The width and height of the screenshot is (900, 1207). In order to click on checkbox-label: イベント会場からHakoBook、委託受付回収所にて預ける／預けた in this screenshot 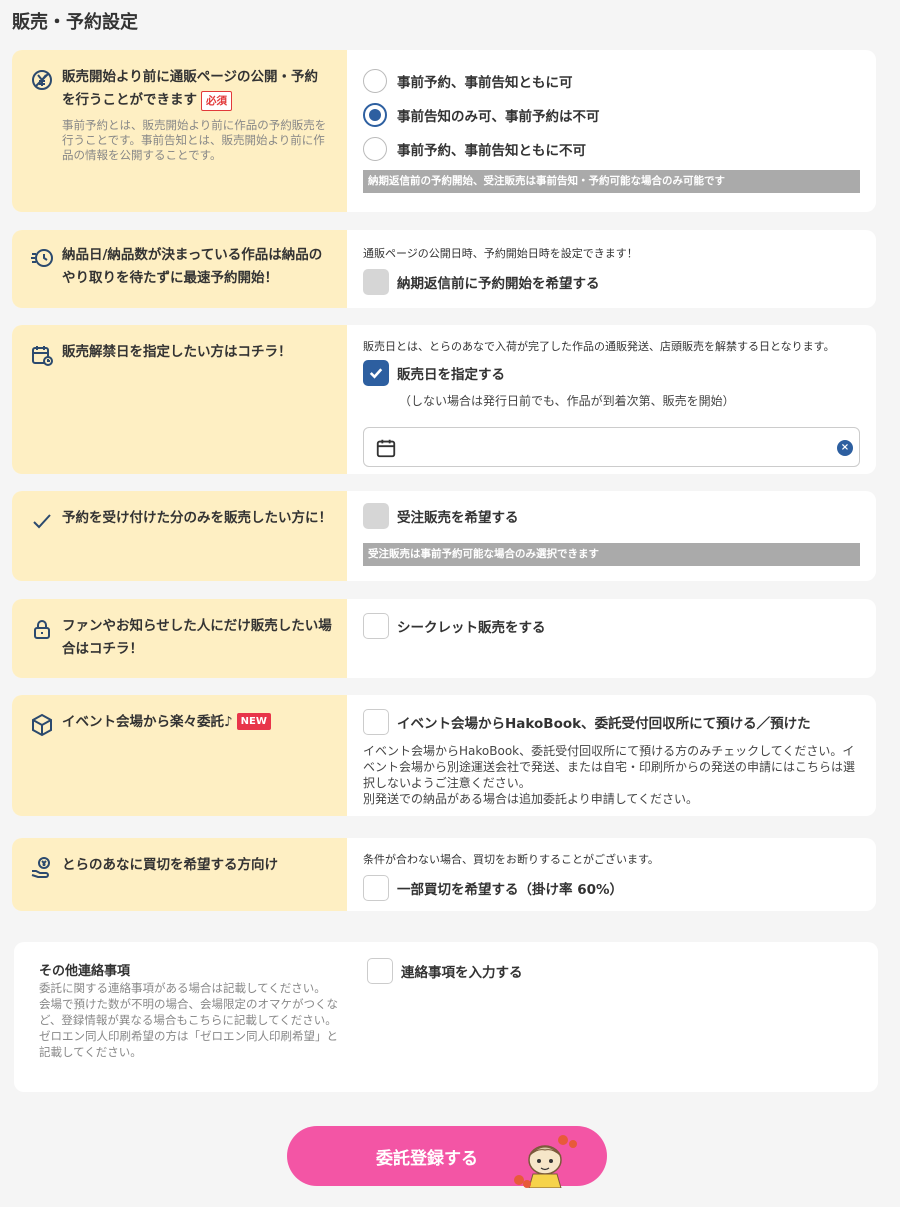, I will do `click(604, 724)`.